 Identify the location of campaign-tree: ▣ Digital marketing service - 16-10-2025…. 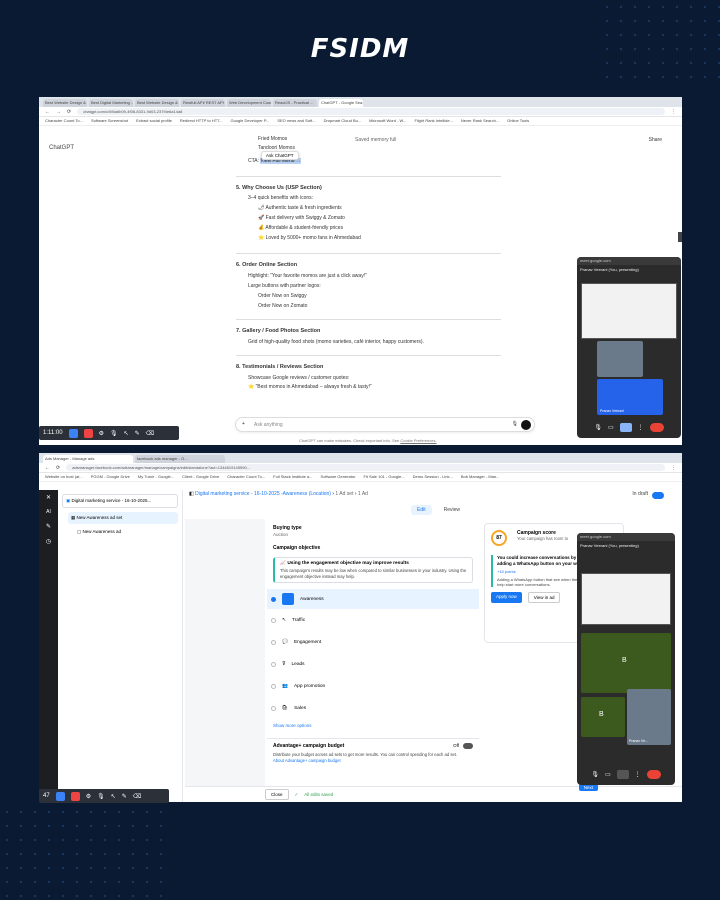
(120, 646).